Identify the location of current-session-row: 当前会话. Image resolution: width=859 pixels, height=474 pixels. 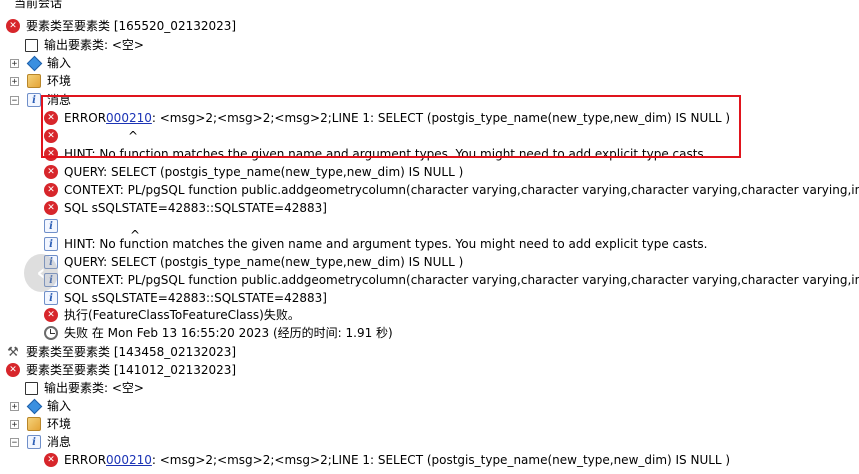
(31, 6).